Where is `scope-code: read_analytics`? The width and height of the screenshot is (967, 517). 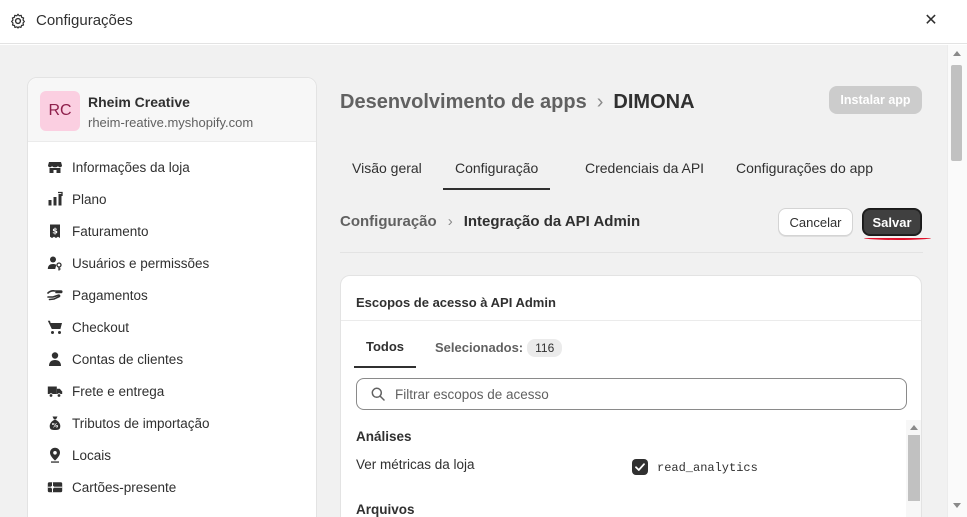
scope-code: read_analytics is located at coordinates (707, 468).